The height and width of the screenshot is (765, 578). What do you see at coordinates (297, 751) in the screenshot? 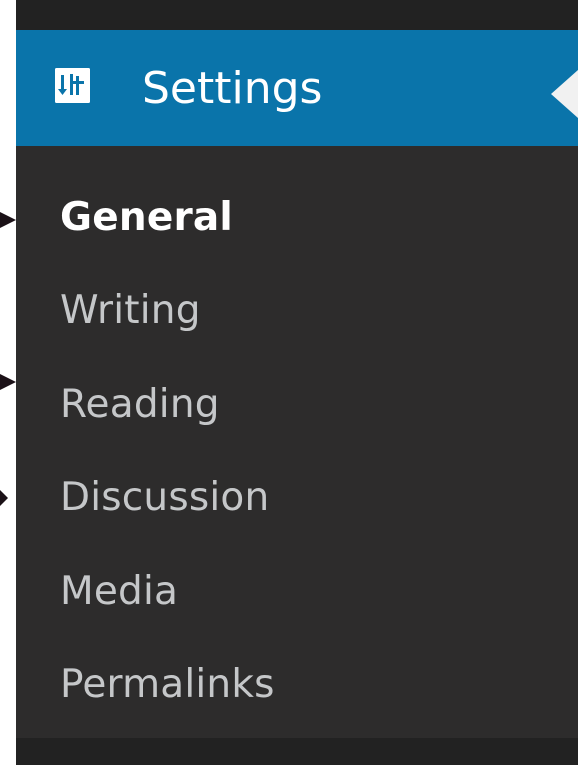
I see `menu-bottom-bar` at bounding box center [297, 751].